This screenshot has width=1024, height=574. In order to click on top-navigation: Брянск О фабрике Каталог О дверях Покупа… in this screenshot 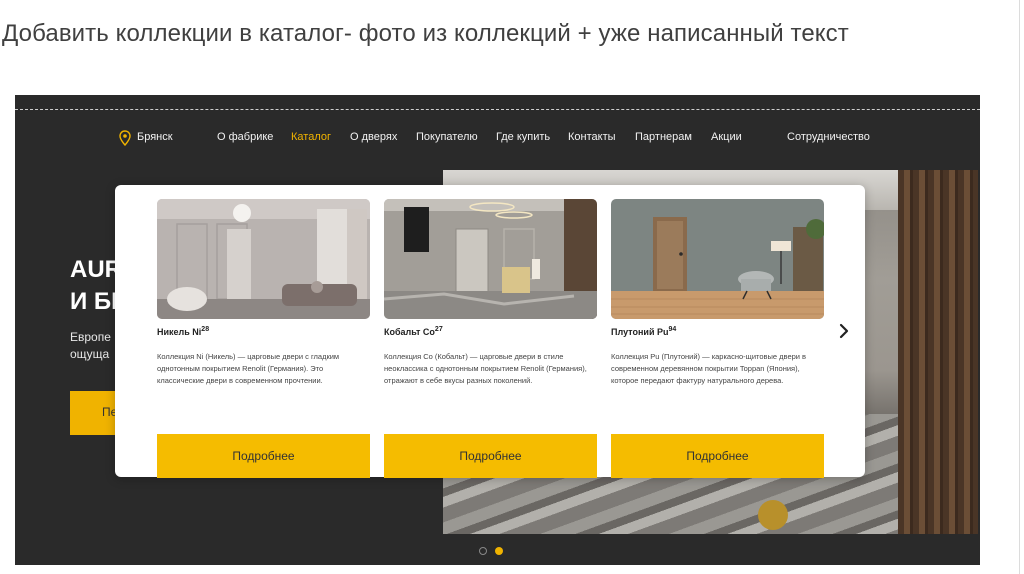, I will do `click(497, 139)`.